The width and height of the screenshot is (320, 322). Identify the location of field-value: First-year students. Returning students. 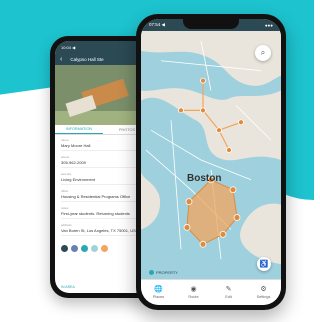
(95, 213).